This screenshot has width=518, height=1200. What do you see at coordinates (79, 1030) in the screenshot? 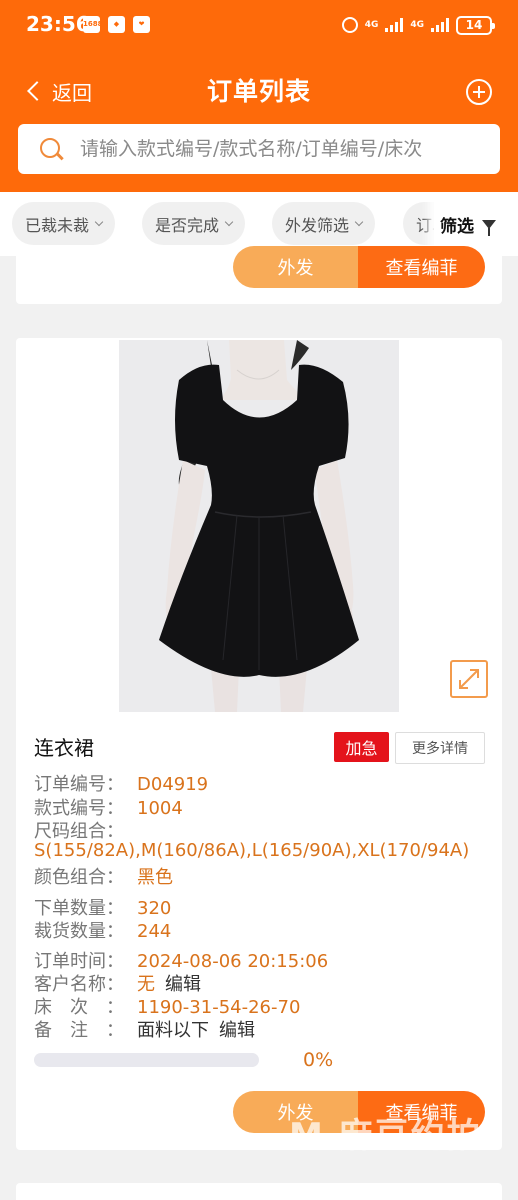
I see `note-label: 备 注 ：` at bounding box center [79, 1030].